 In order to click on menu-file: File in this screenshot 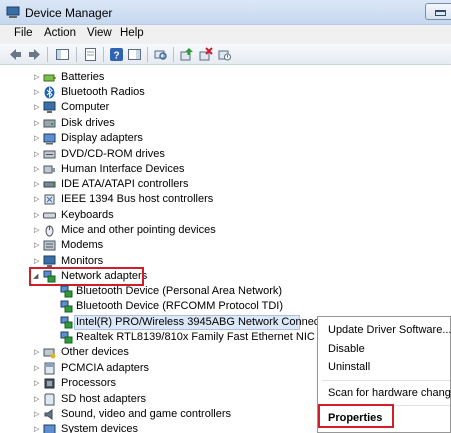, I will do `click(23, 33)`.